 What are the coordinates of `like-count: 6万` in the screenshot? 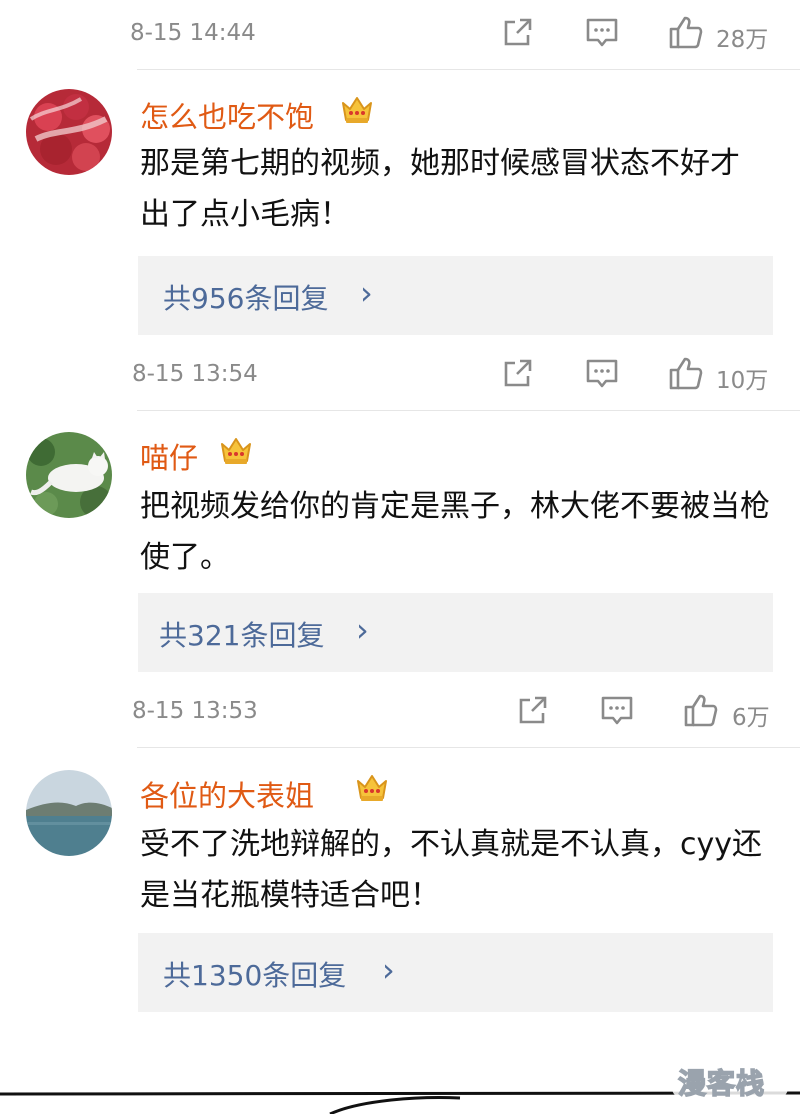 It's located at (751, 718).